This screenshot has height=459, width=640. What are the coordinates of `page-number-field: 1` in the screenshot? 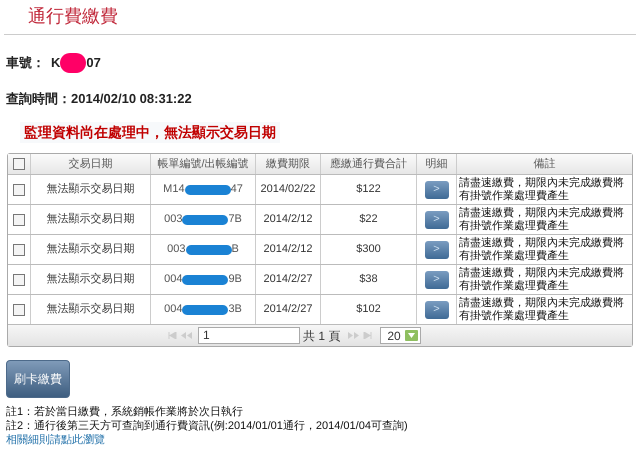 It's located at (249, 335).